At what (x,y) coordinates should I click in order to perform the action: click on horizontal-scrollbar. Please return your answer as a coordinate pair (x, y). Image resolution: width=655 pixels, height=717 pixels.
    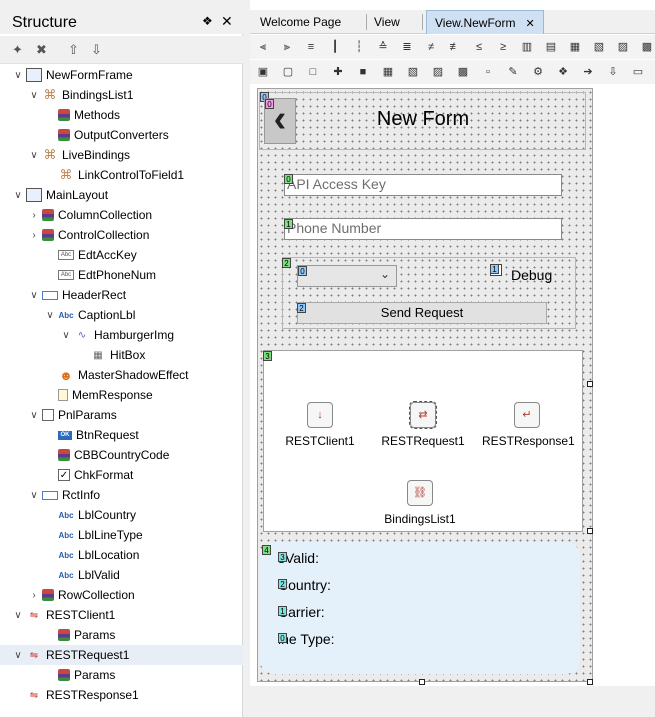
    Looking at the image, I should click on (452, 701).